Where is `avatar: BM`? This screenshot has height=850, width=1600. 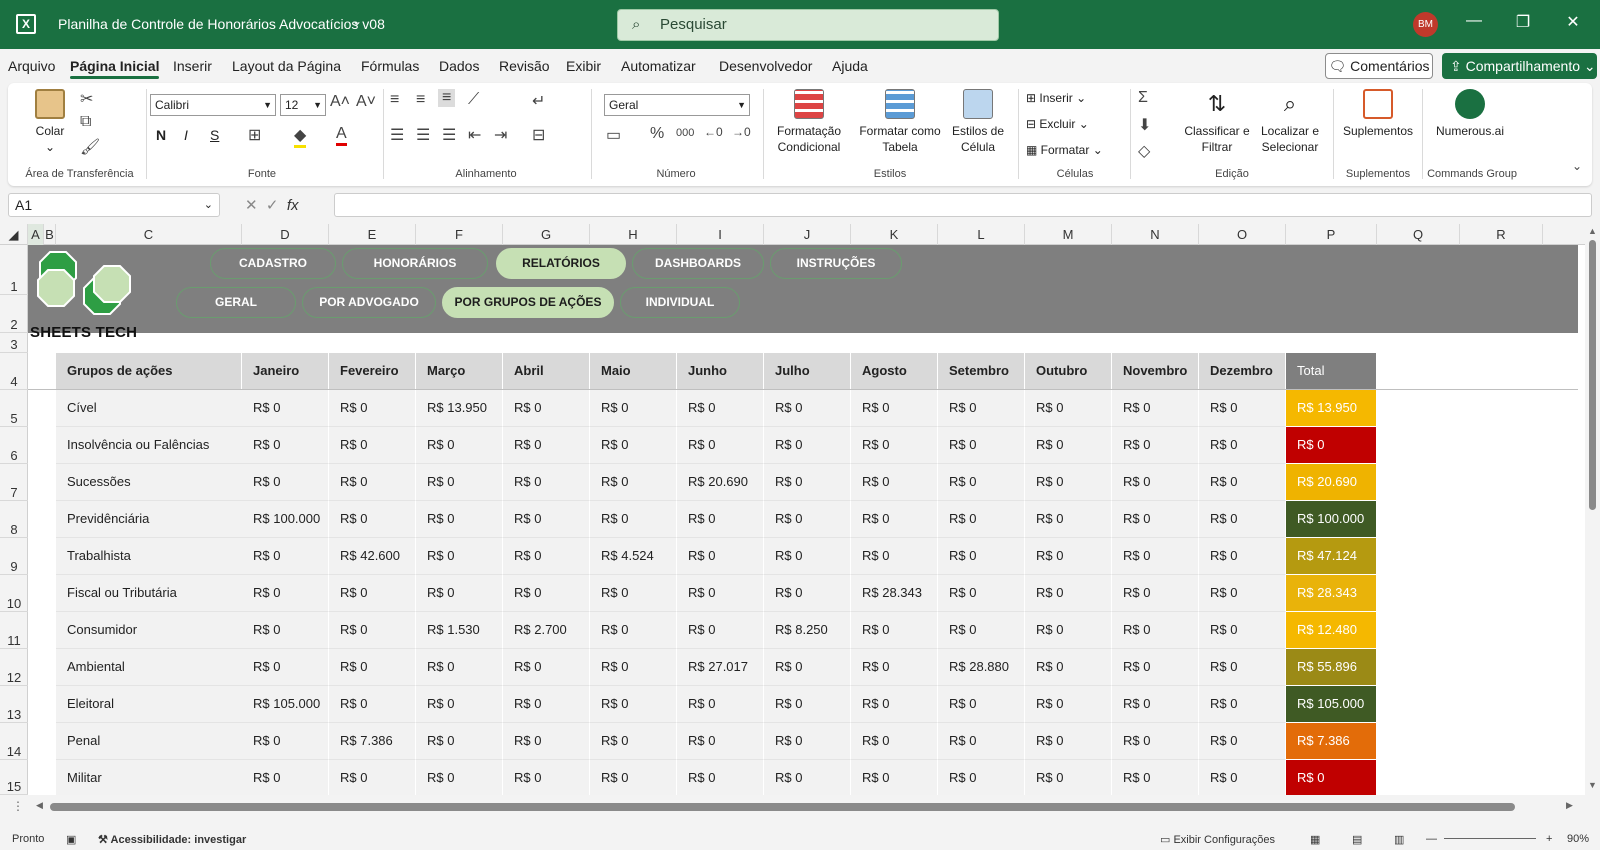
avatar: BM is located at coordinates (1425, 24).